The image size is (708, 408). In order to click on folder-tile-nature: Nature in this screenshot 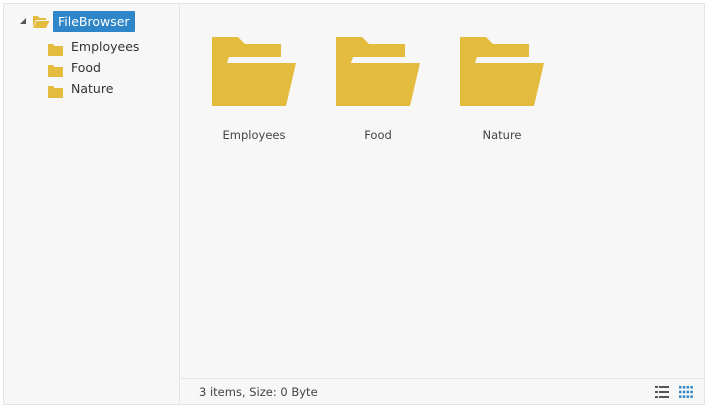, I will do `click(502, 90)`.